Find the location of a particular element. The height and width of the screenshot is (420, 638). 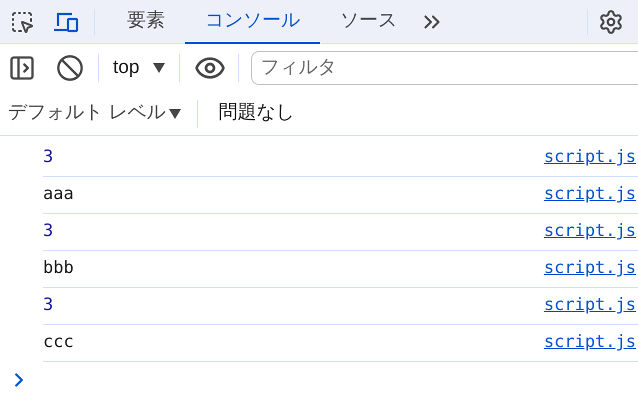

panel-tab: 要素 is located at coordinates (146, 22).